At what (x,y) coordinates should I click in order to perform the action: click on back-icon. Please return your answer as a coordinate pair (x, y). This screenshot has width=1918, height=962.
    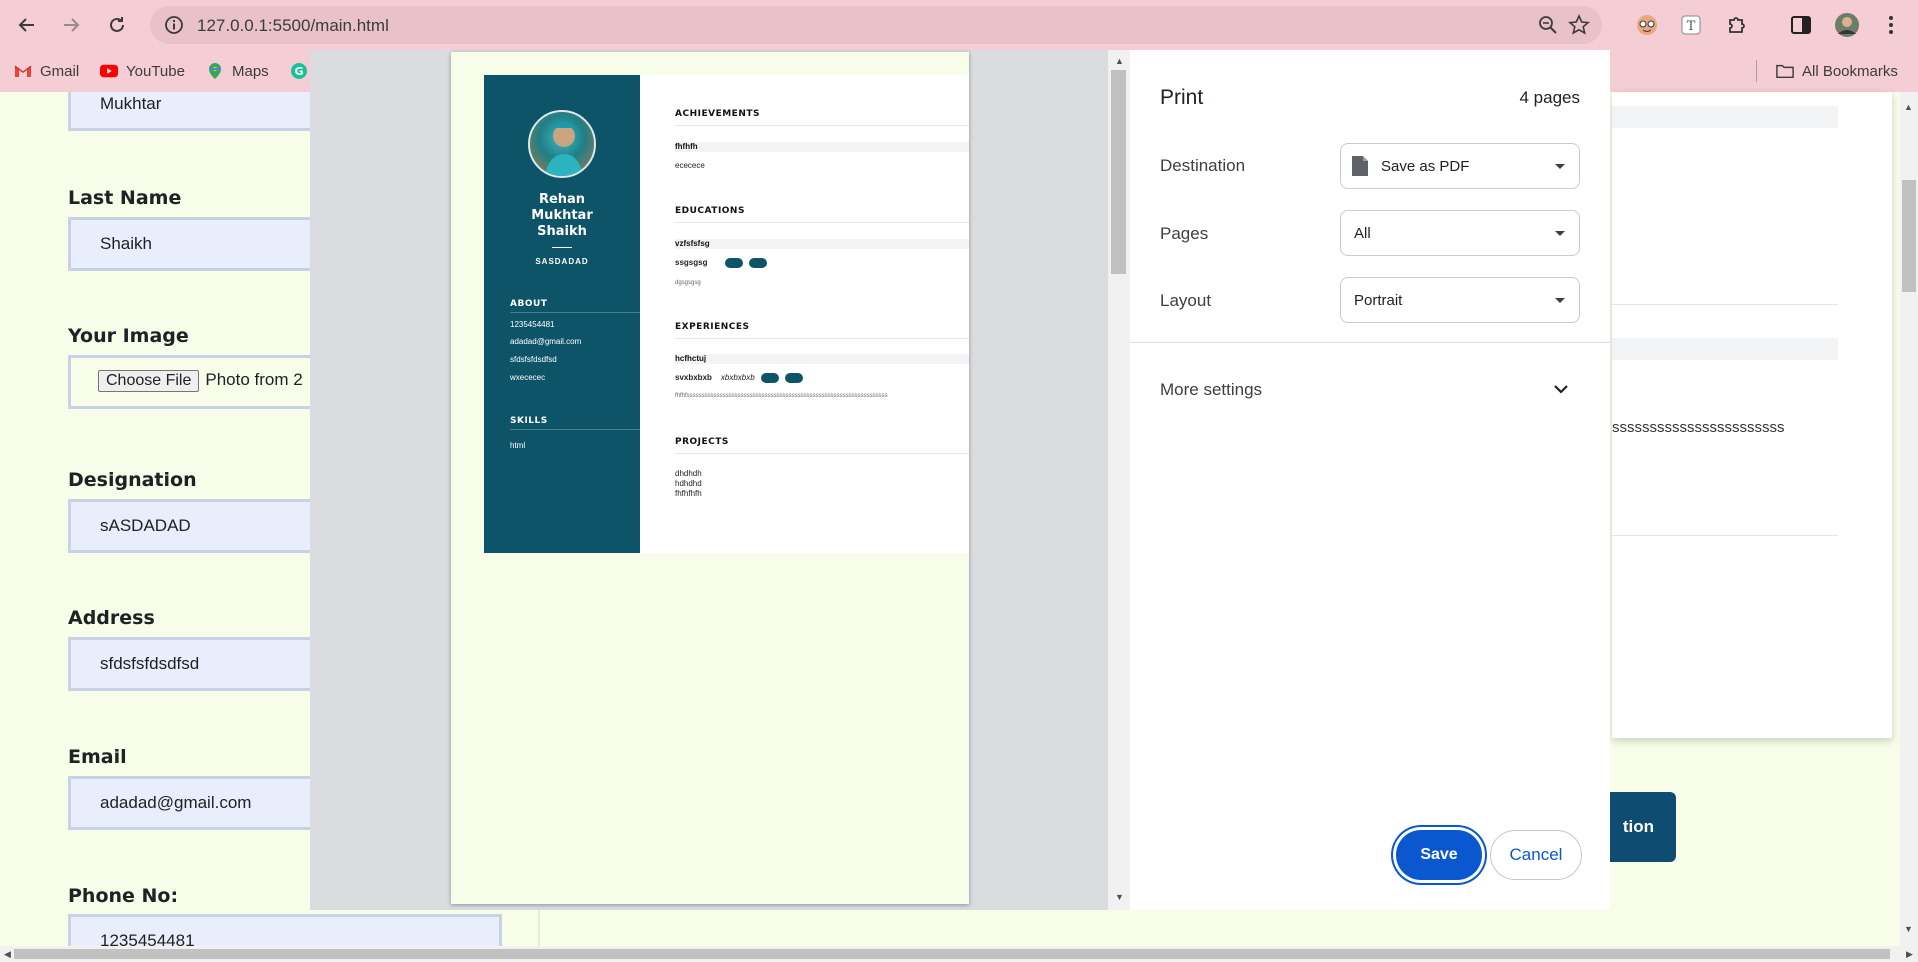
    Looking at the image, I should click on (27, 25).